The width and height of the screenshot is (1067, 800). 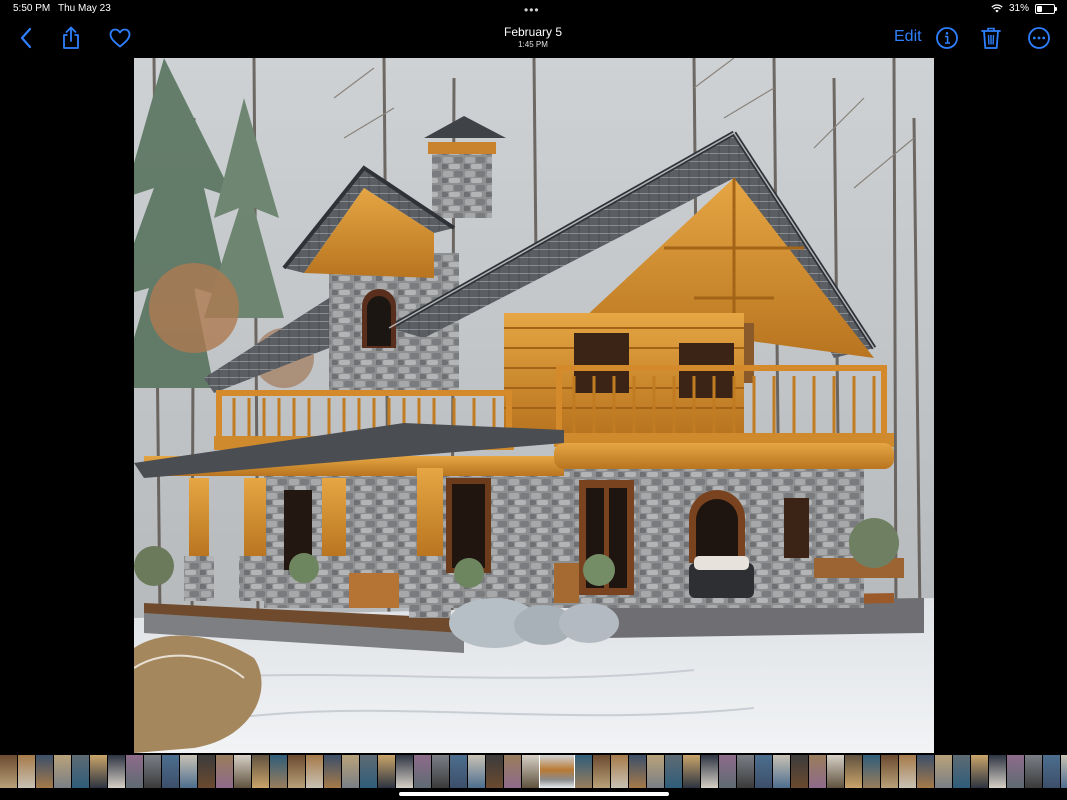 What do you see at coordinates (32, 8) in the screenshot?
I see `status-time: 5:50 PM` at bounding box center [32, 8].